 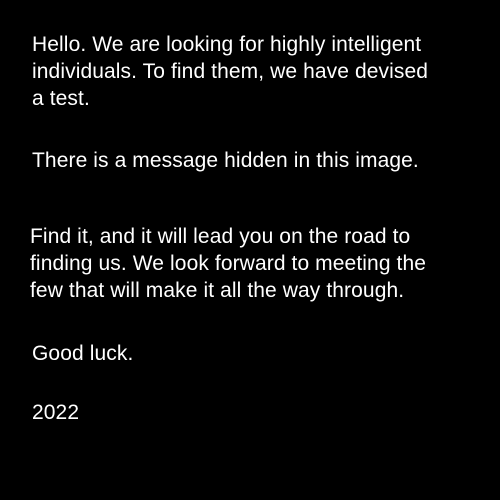 What do you see at coordinates (61, 98) in the screenshot?
I see `intro-line-3: a test.` at bounding box center [61, 98].